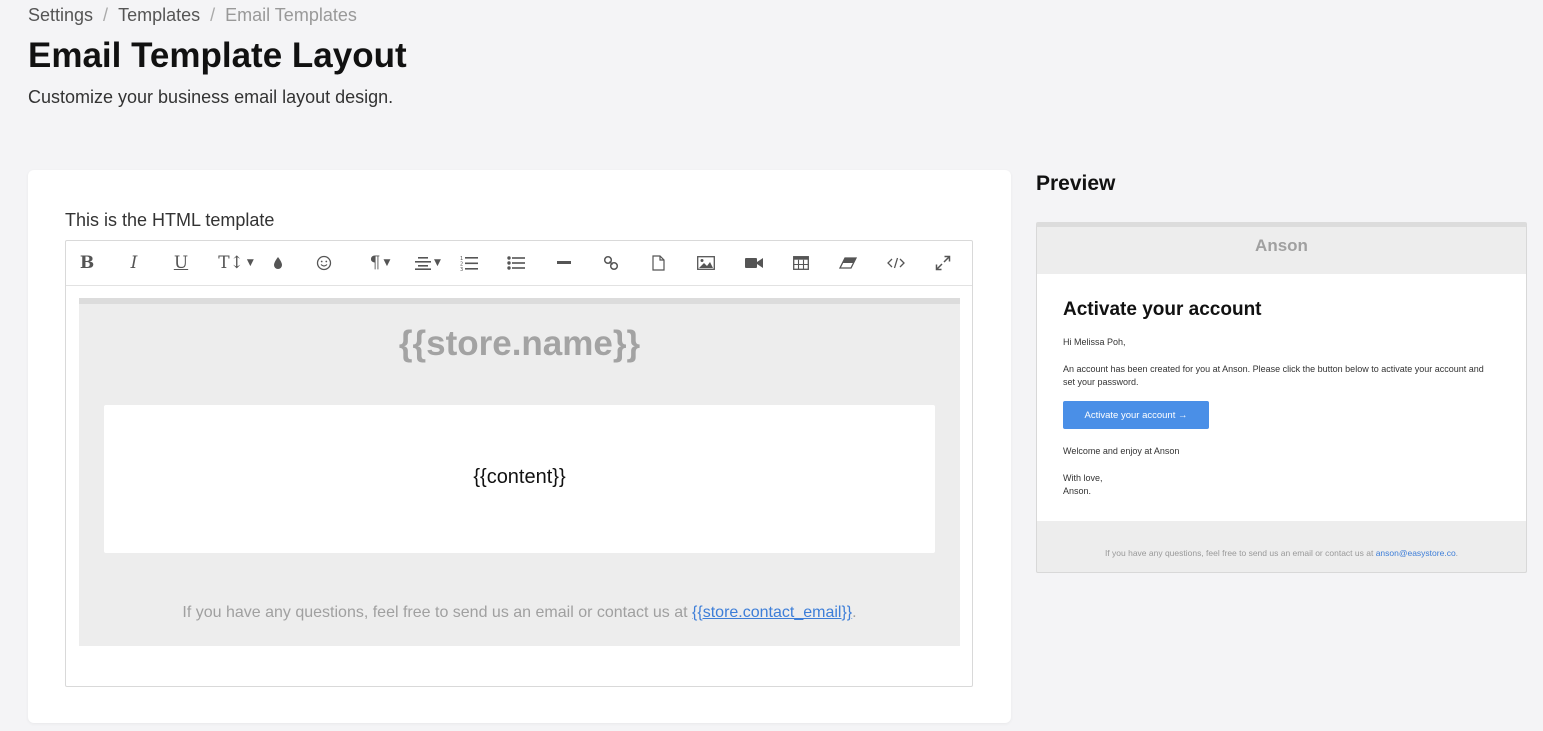  Describe the element at coordinates (854, 612) in the screenshot. I see `email-footer-end: .` at that location.